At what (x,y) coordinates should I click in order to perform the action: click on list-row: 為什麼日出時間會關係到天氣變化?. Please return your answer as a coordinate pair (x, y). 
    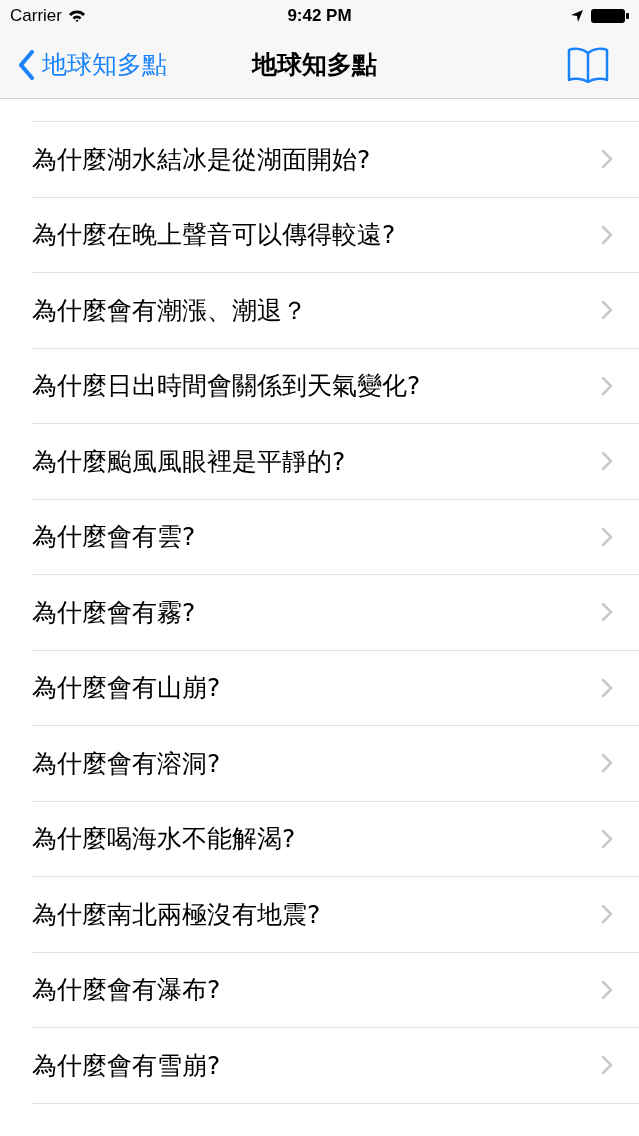
    Looking at the image, I should click on (335, 385).